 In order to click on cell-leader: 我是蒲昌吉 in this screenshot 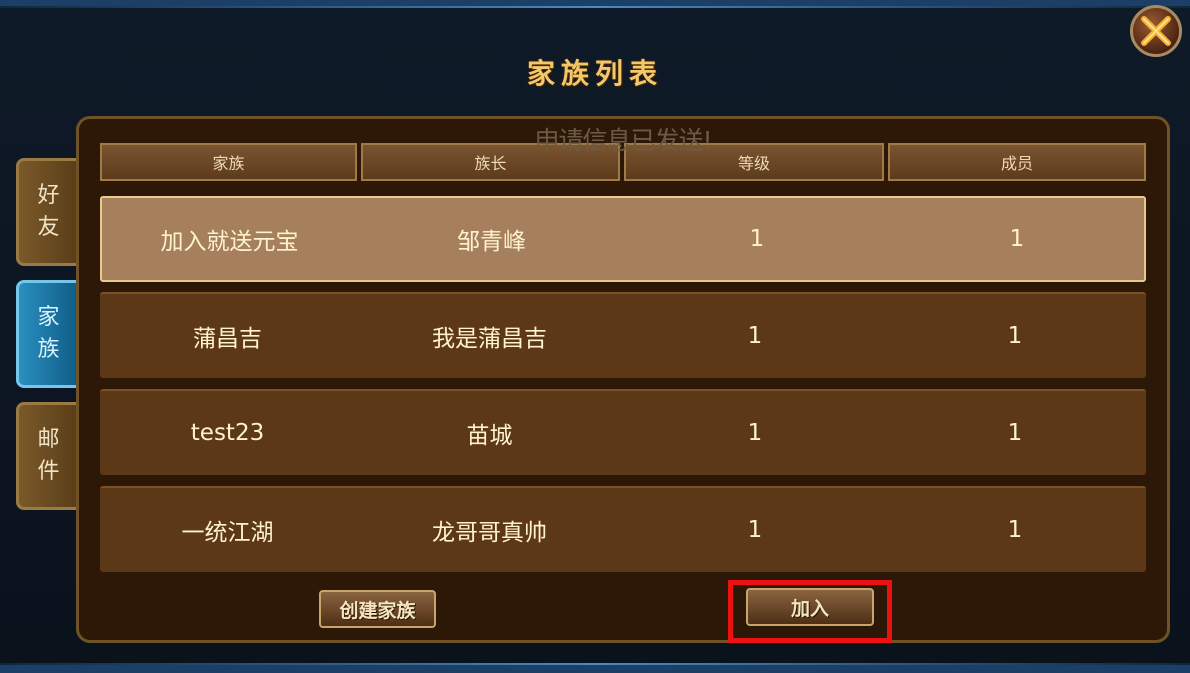, I will do `click(489, 339)`.